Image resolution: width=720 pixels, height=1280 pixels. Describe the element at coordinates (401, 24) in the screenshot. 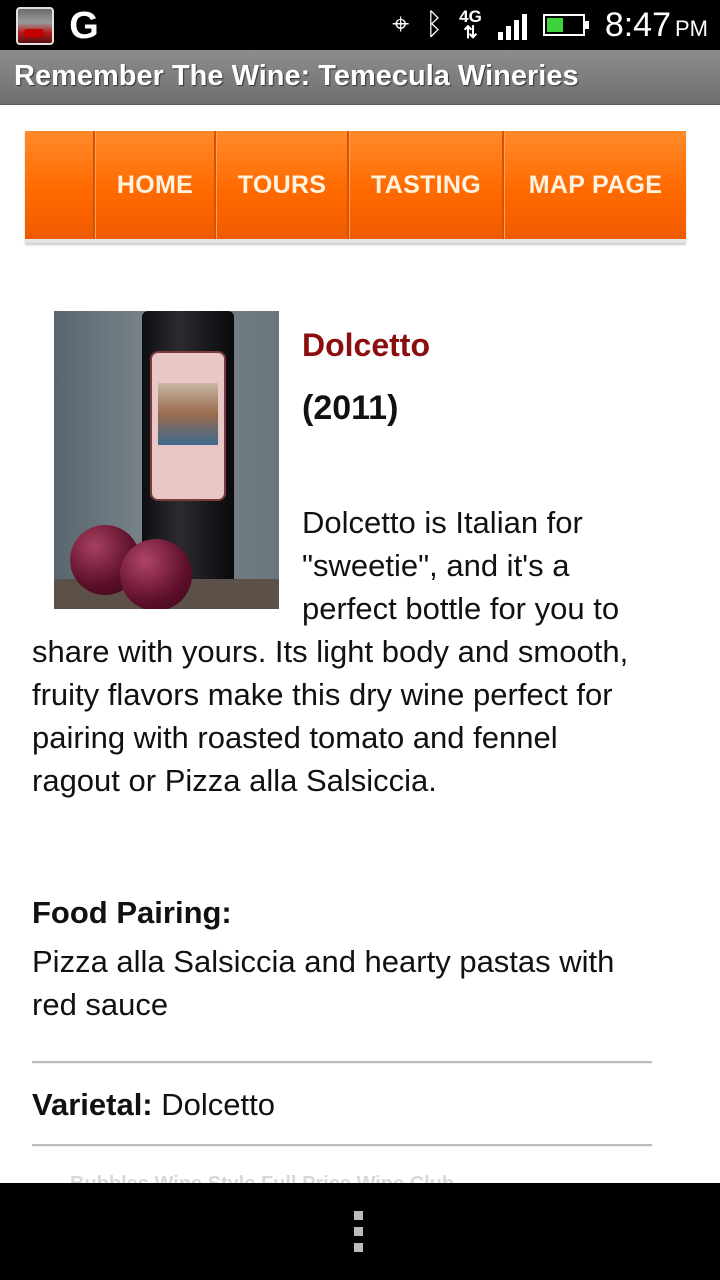

I see `gps-icon: ⌖` at that location.